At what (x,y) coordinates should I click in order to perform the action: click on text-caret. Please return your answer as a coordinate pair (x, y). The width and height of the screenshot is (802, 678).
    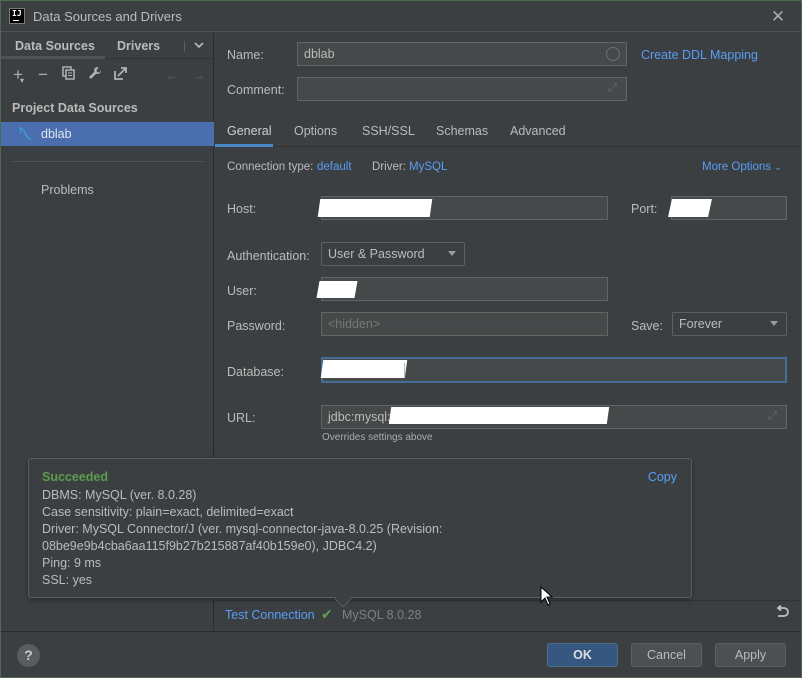
    Looking at the image, I should click on (404, 370).